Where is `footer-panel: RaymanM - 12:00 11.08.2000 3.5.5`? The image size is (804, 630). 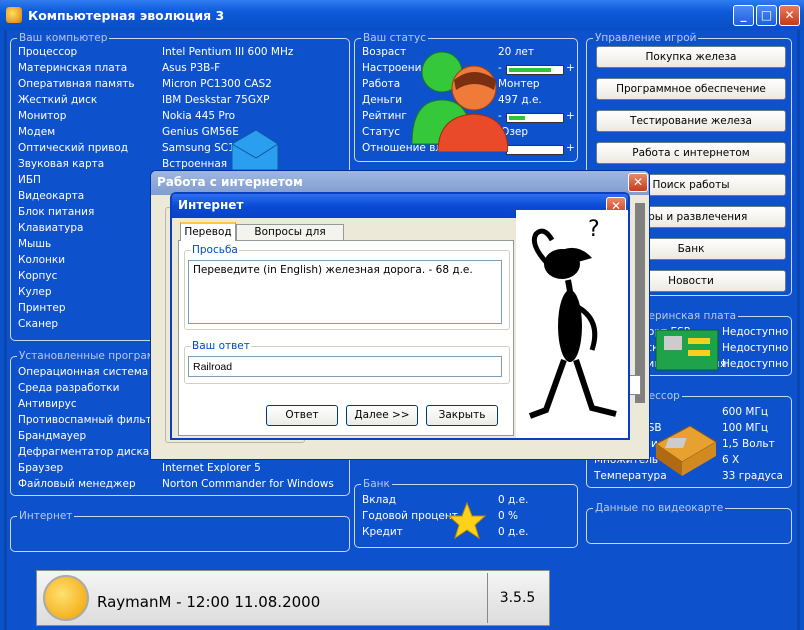 footer-panel: RaymanM - 12:00 11.08.2000 3.5.5 is located at coordinates (293, 598).